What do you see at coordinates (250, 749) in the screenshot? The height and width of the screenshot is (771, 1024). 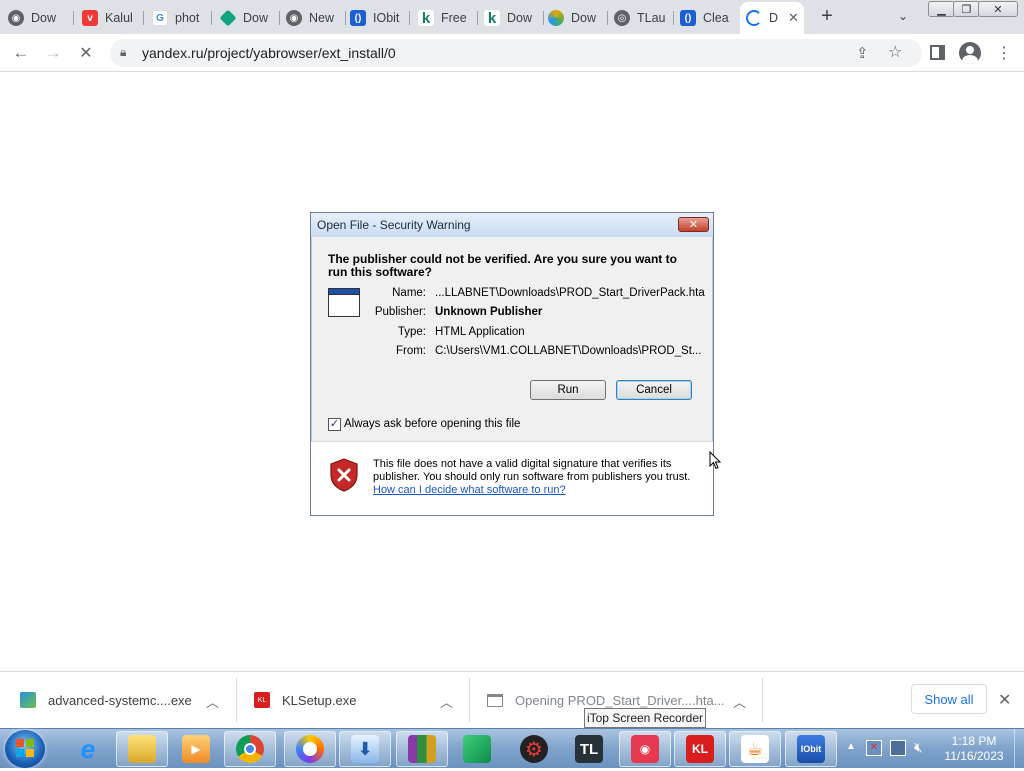 I see `chrome-taskbar-button` at bounding box center [250, 749].